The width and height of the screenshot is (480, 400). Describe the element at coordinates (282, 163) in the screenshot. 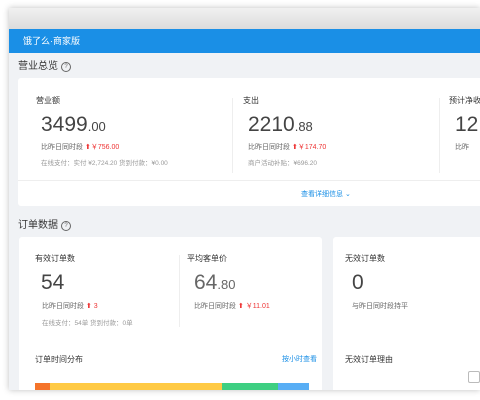

I see `expense-detail: 商户活动补贴：¥696.20` at that location.